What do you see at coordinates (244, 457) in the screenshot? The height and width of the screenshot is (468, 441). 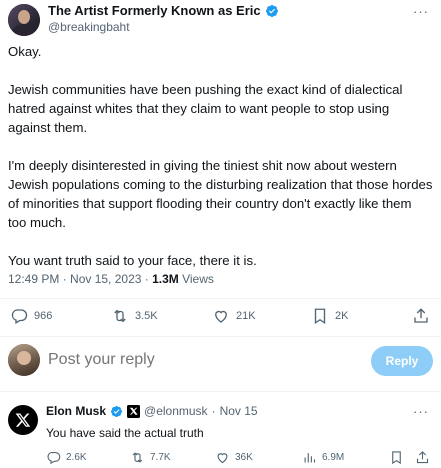 I see `like-count: 36K` at bounding box center [244, 457].